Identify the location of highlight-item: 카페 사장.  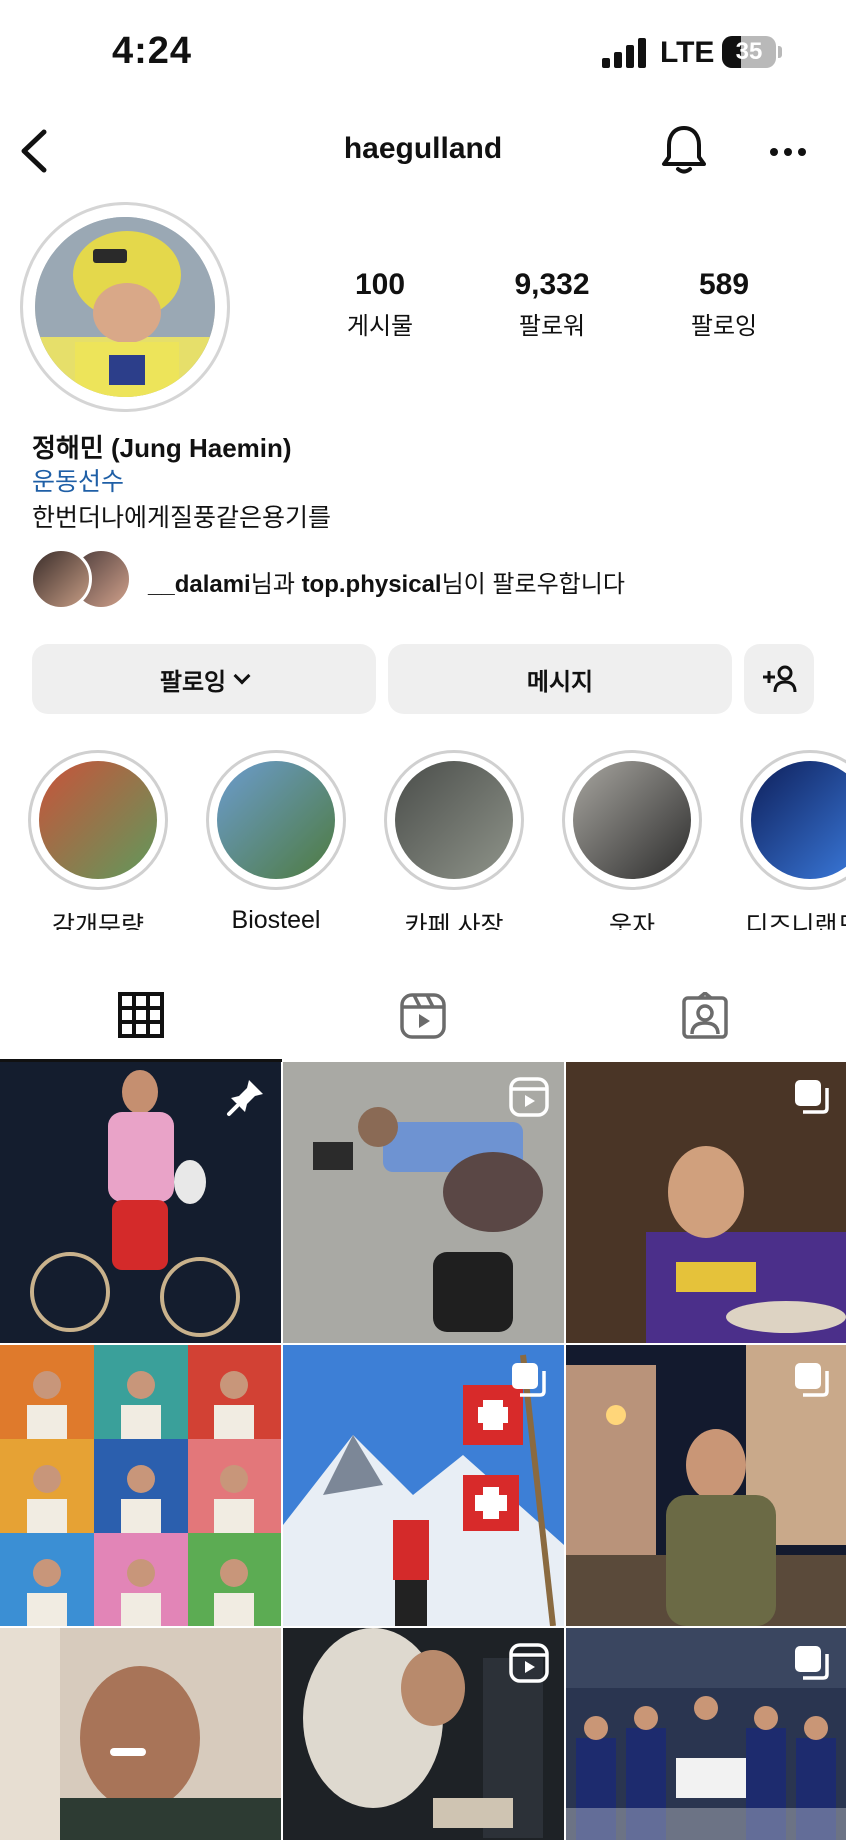
(454, 840).